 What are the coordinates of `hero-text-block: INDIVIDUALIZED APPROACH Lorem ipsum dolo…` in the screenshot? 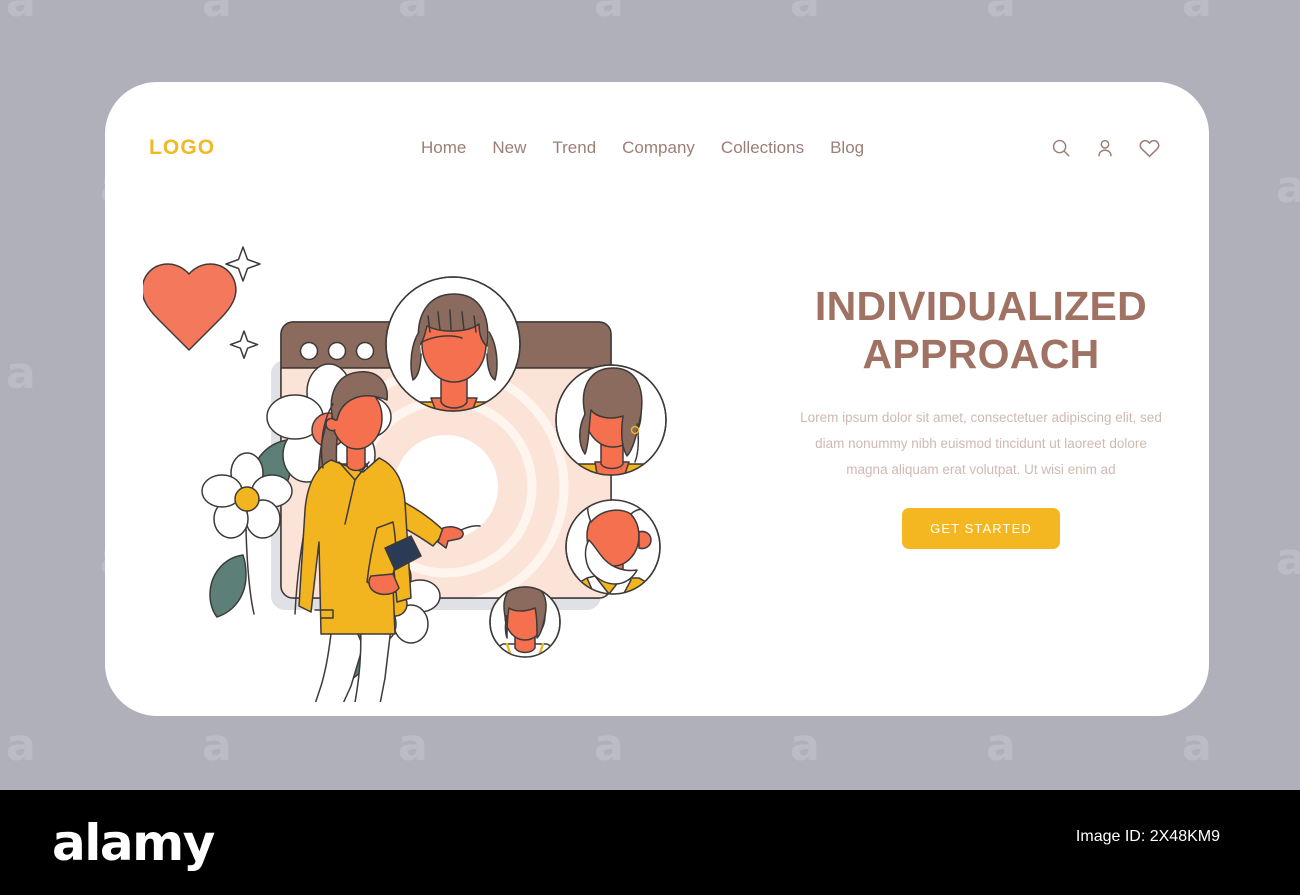 It's located at (981, 416).